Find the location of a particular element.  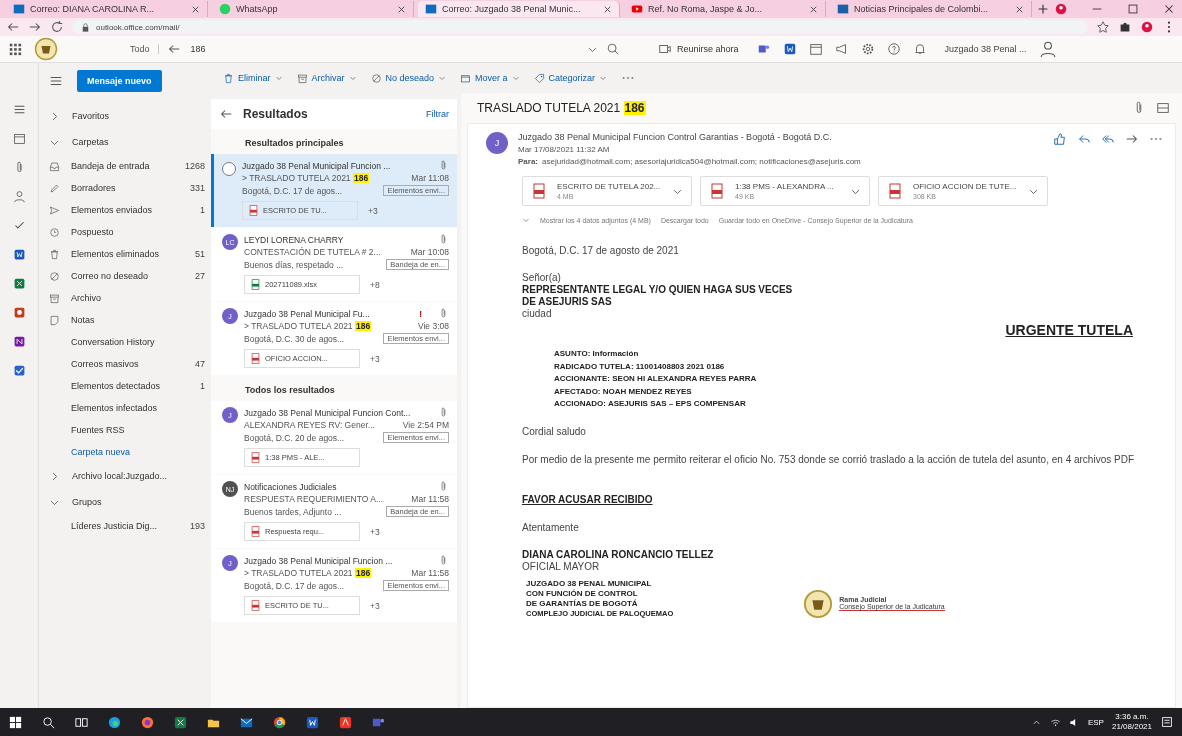

address-field: outlook.office.com/mail/ is located at coordinates (580, 27).